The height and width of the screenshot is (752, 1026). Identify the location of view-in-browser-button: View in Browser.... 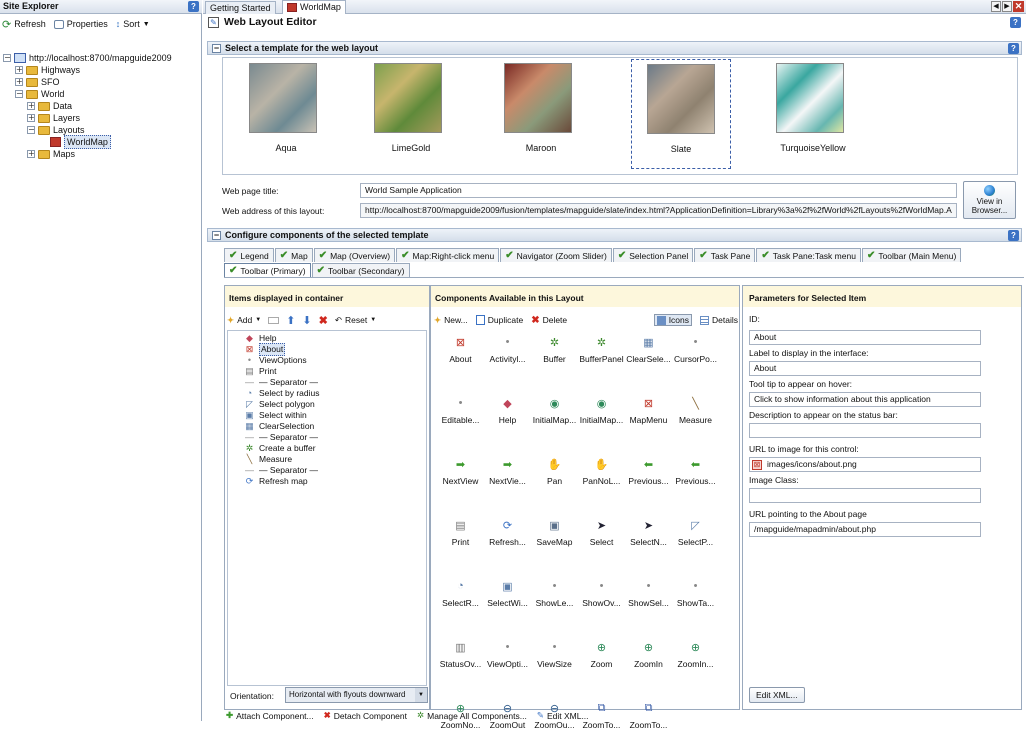
(989, 200).